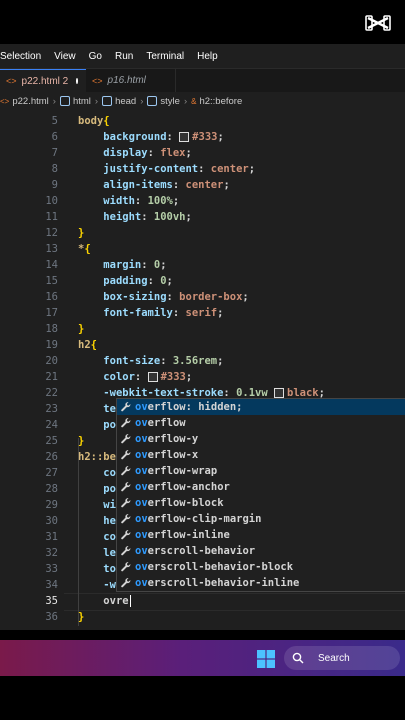 The width and height of the screenshot is (405, 720). What do you see at coordinates (91, 121) in the screenshot?
I see `code-token: body` at bounding box center [91, 121].